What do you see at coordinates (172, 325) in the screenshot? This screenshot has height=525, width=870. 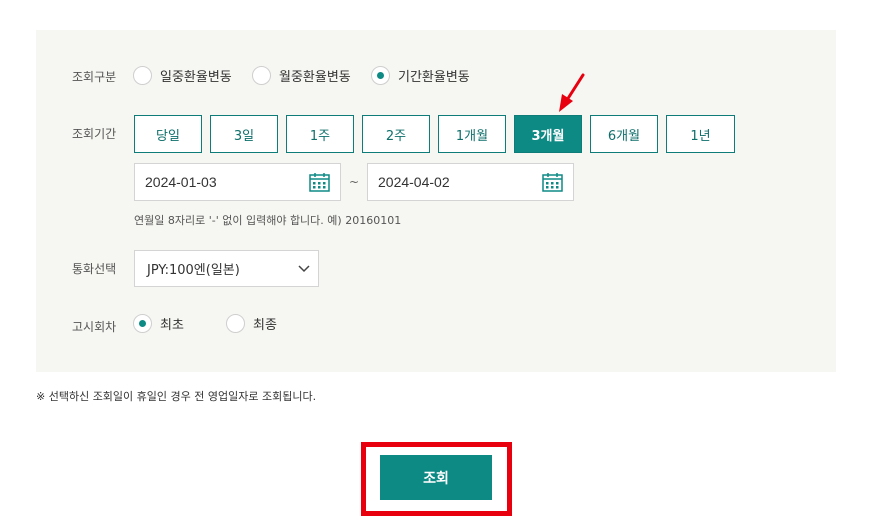 I see `radio-label: 최초` at bounding box center [172, 325].